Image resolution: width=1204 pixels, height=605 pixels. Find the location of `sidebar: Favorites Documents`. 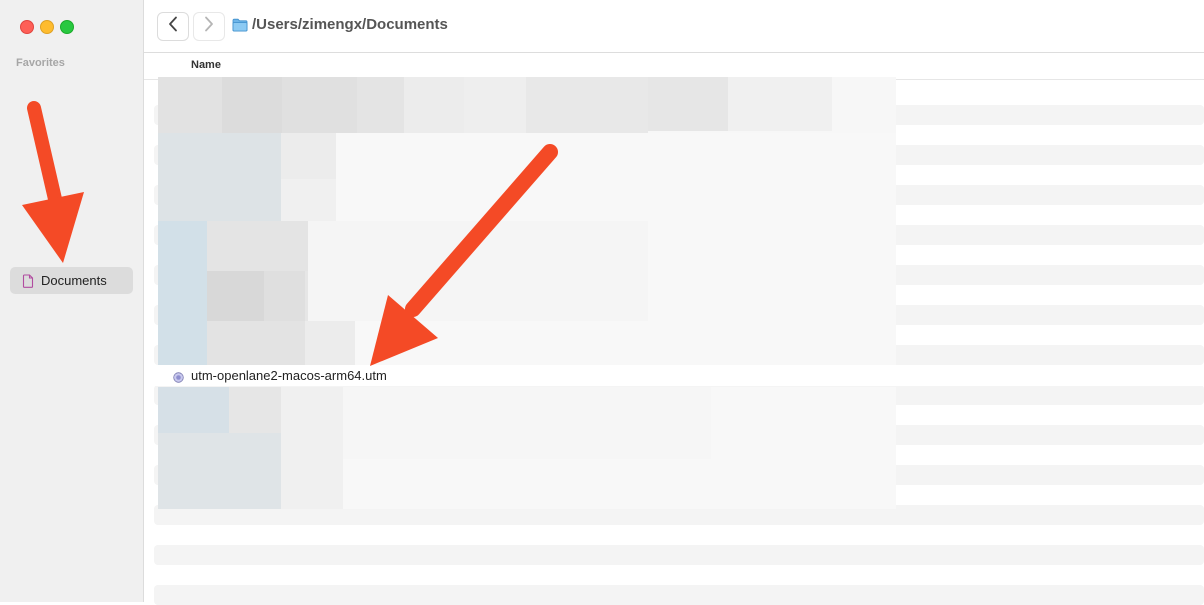

sidebar: Favorites Documents is located at coordinates (72, 301).